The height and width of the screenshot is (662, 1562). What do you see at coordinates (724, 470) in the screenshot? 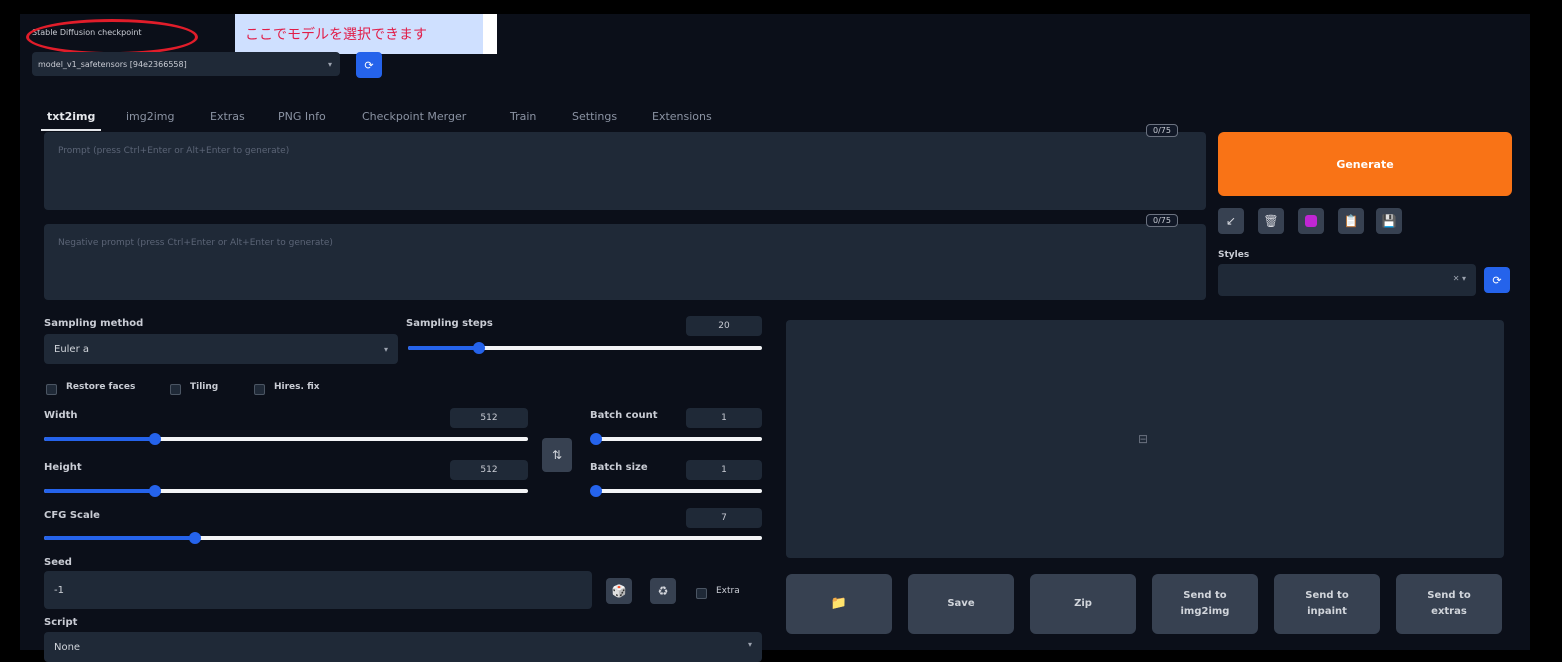
I see `batch-size-input: 1` at bounding box center [724, 470].